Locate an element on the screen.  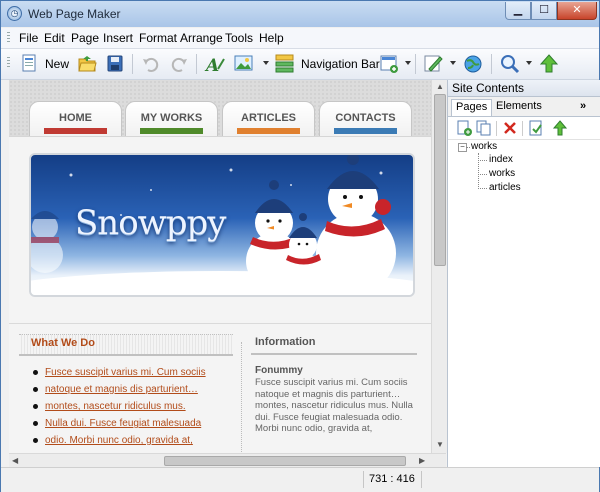
close-button: ✕ is located at coordinates (577, 11).